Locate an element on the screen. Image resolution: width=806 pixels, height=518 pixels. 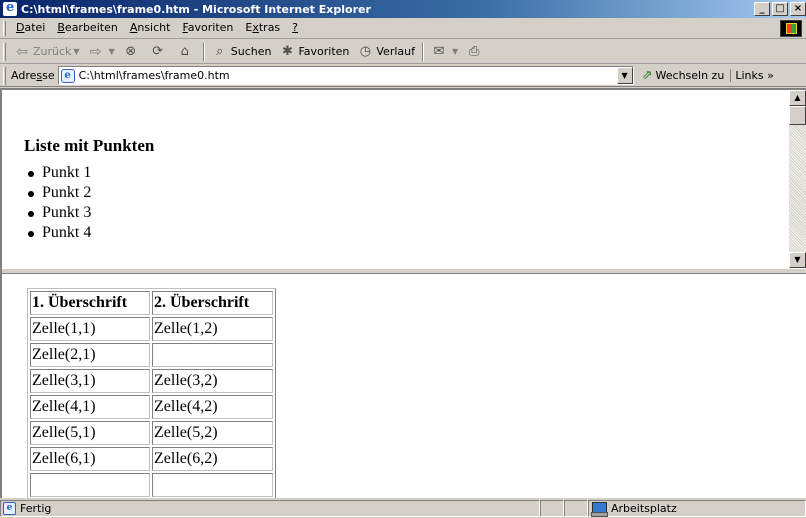
table-row: Zelle(2,1) is located at coordinates (151, 355).